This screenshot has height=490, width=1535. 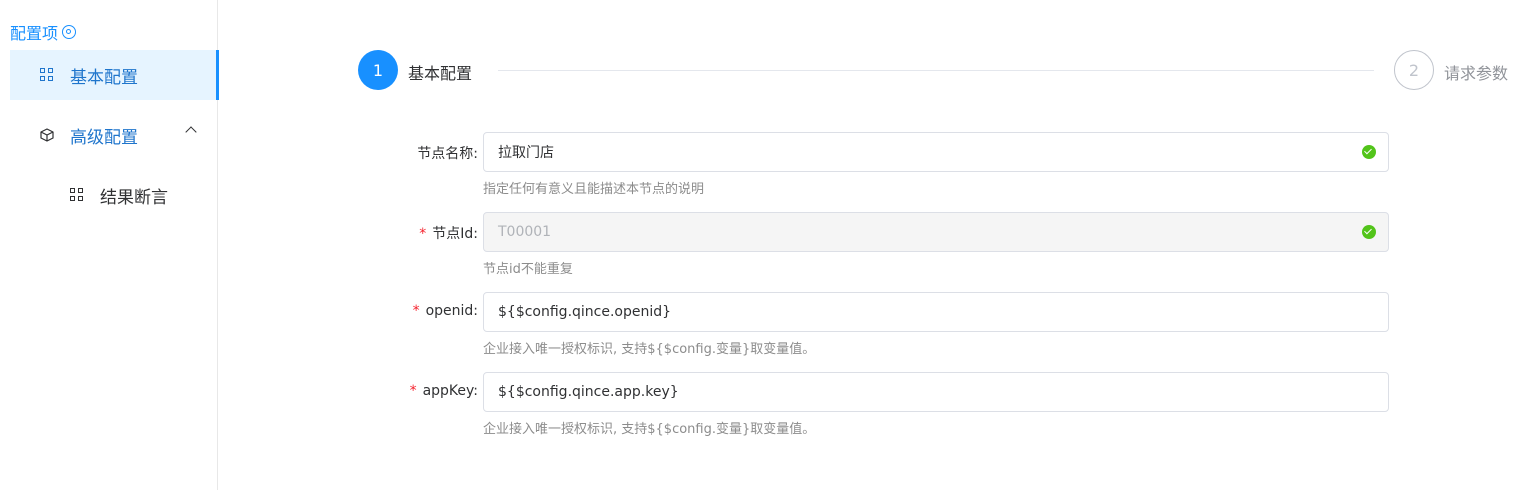 I want to click on openid-help: 企业接入唯一授权标识, 支持${$config.变量}取变量值。, so click(x=649, y=349).